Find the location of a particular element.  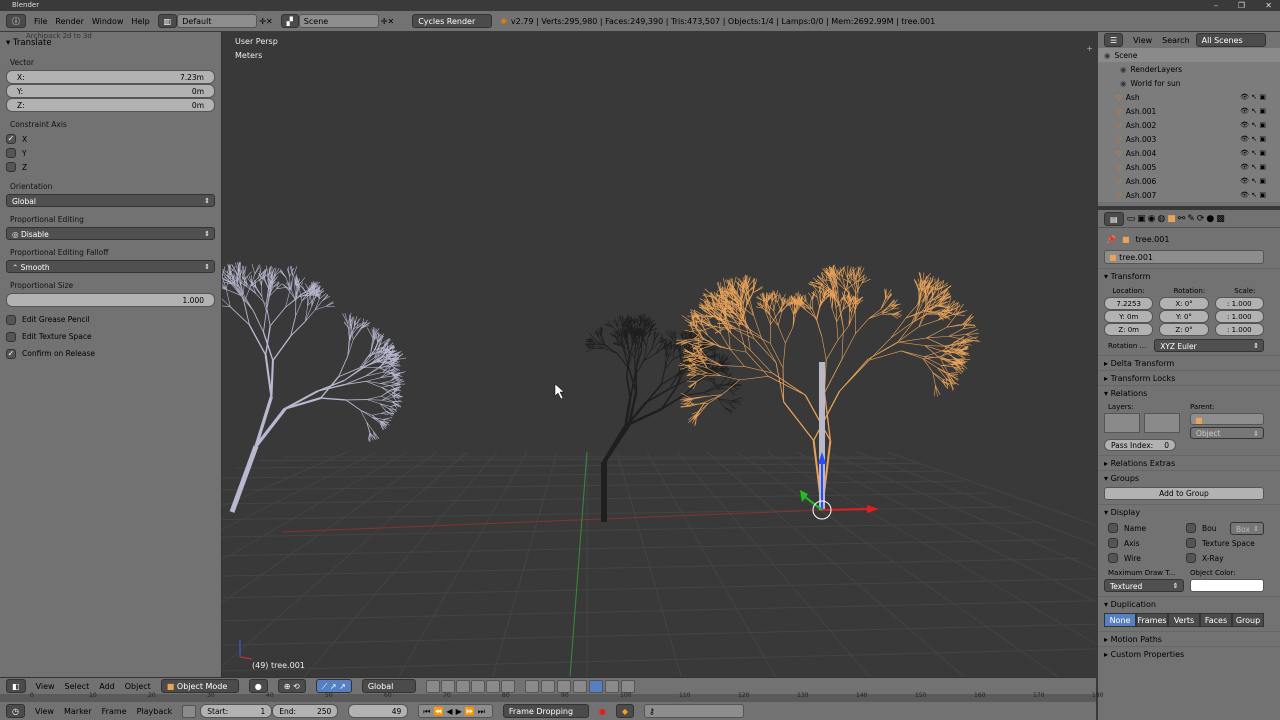

relations-extras-panel-header: ▸ Relations Extras is located at coordinates (1189, 462).